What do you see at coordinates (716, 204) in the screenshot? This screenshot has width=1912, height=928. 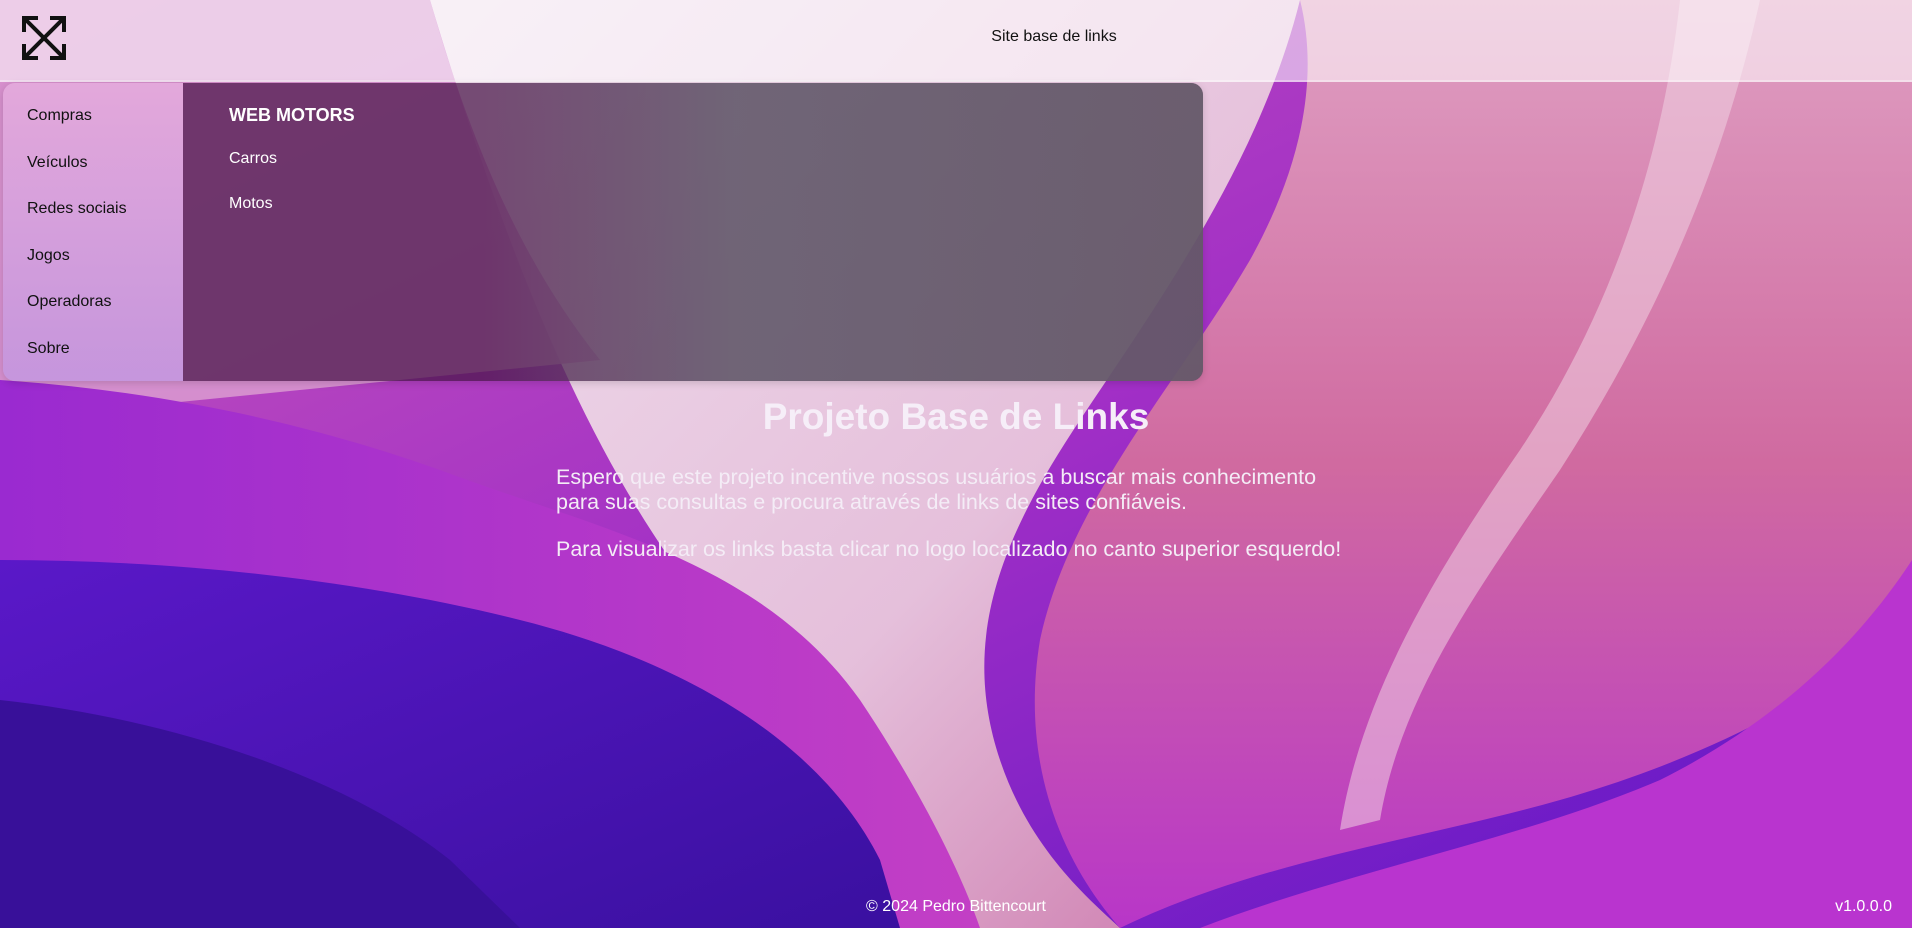 I see `link-motos: Motos` at bounding box center [716, 204].